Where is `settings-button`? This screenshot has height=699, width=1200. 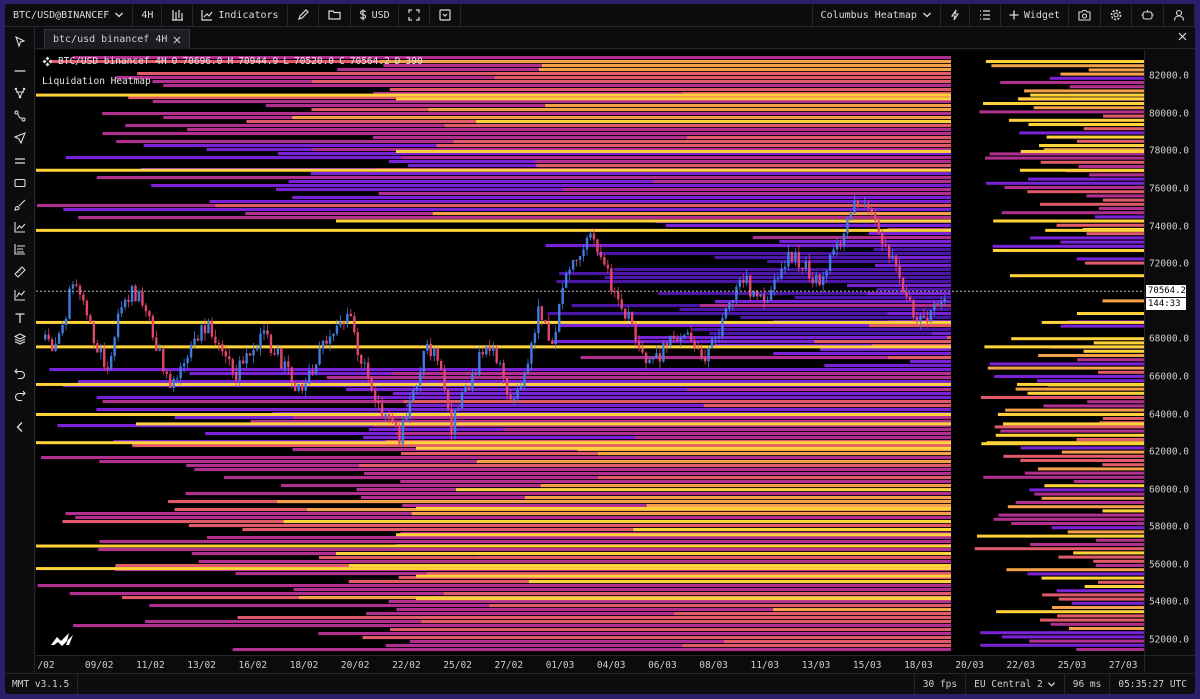 settings-button is located at coordinates (1116, 15).